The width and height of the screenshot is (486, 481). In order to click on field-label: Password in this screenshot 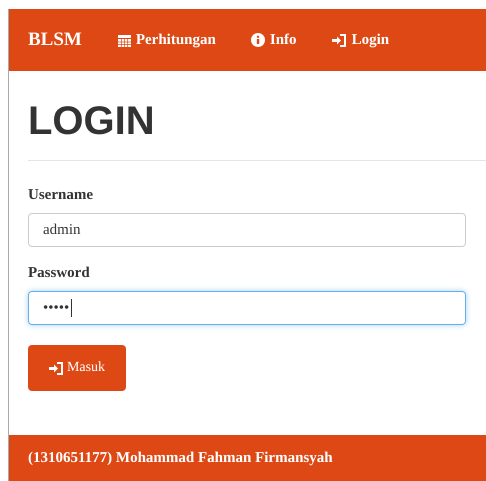, I will do `click(59, 273)`.